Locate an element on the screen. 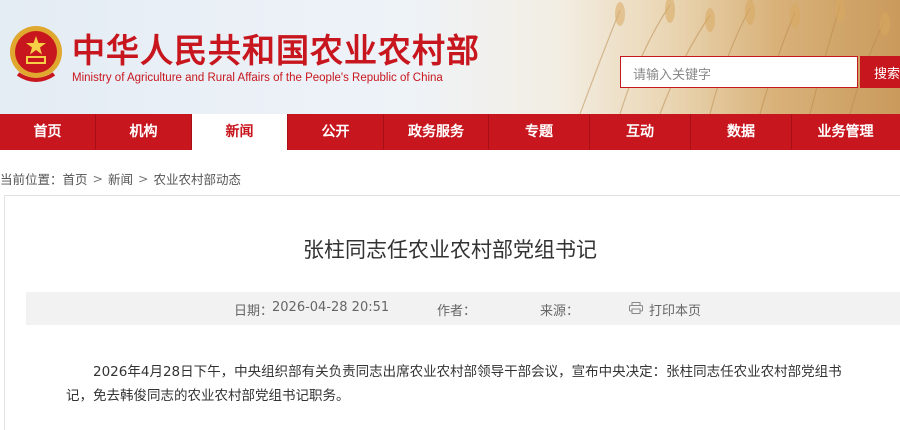 This screenshot has width=900, height=430. breadcrumb-news: 新闻 is located at coordinates (120, 178).